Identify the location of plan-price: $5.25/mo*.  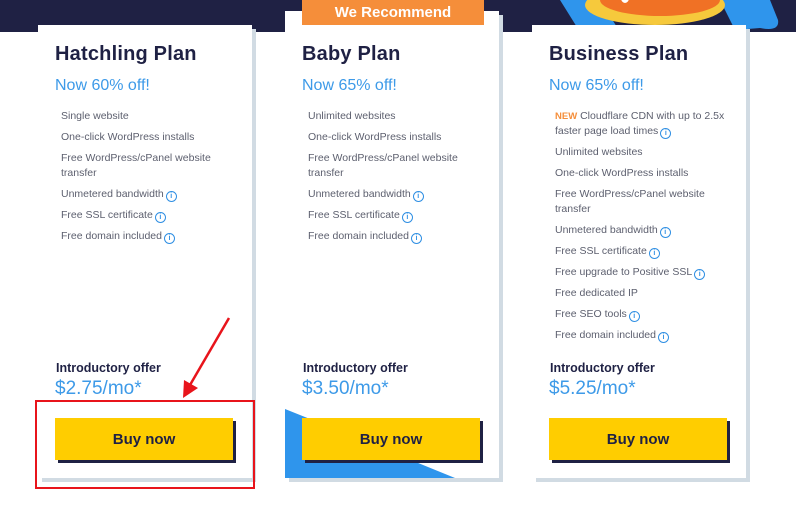
(592, 388).